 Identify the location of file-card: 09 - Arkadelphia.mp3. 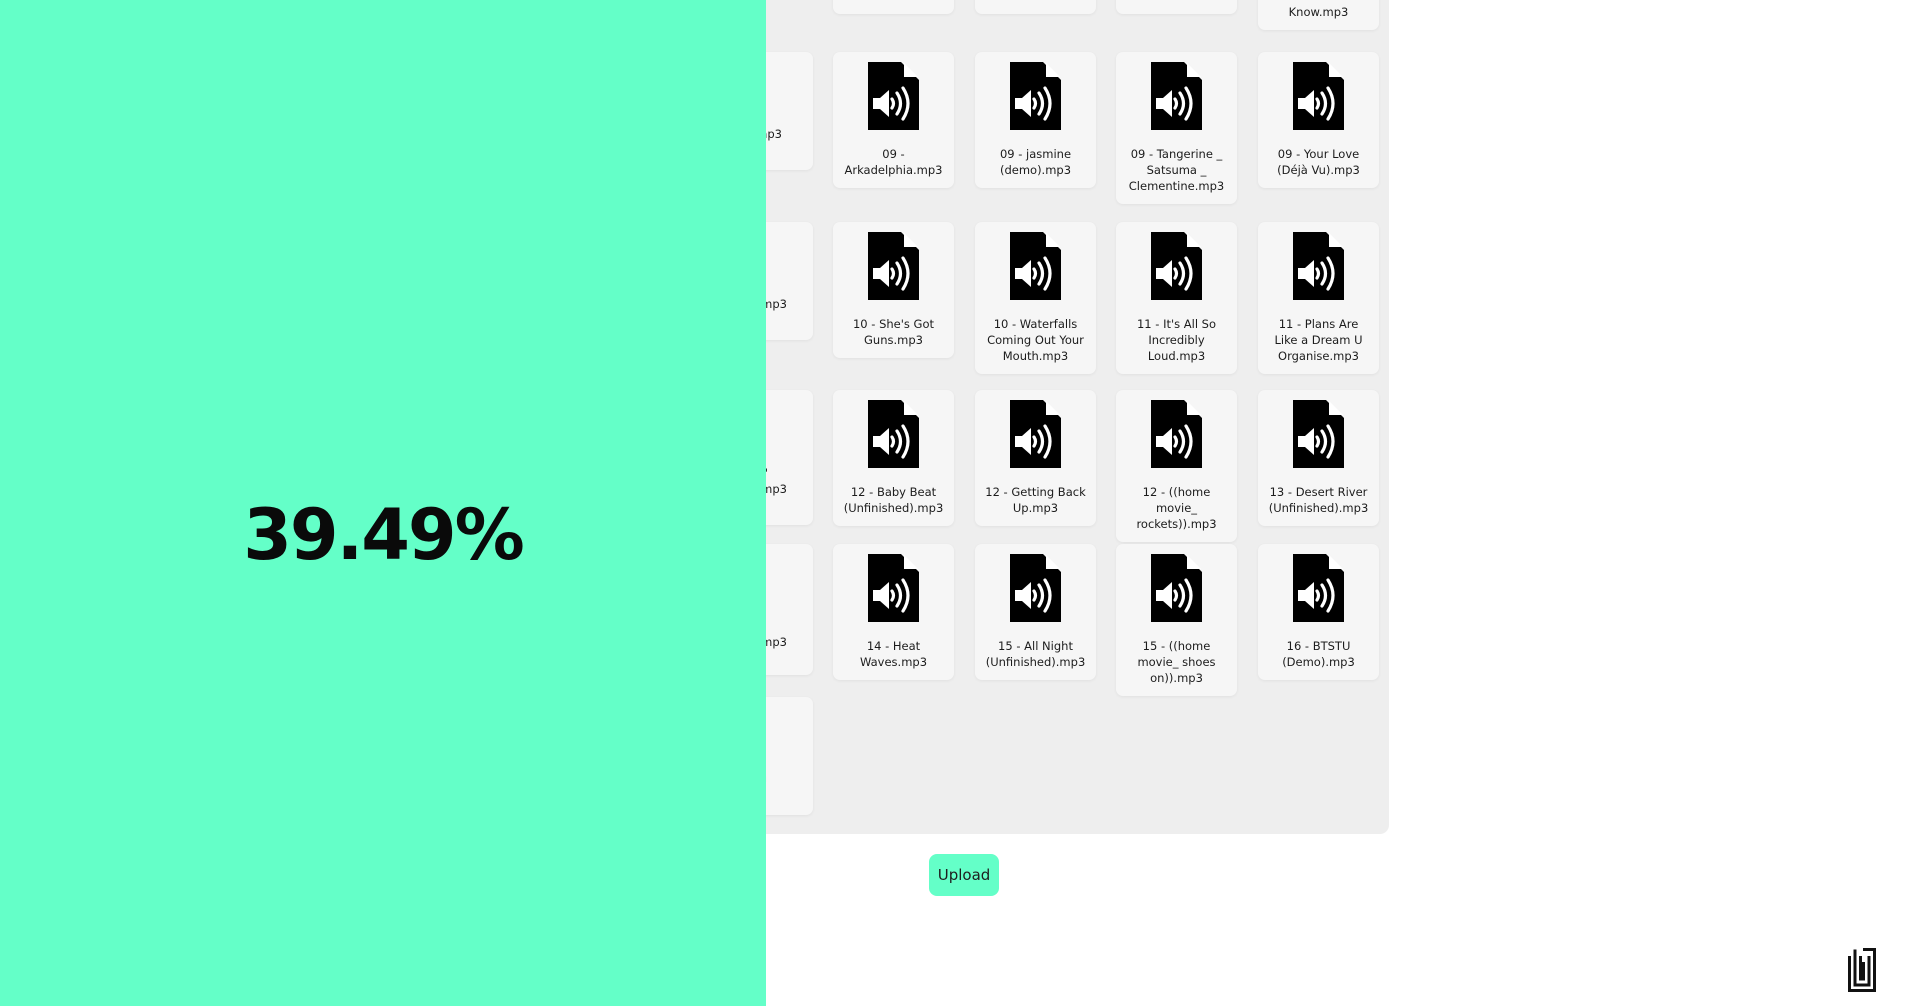
(893, 120).